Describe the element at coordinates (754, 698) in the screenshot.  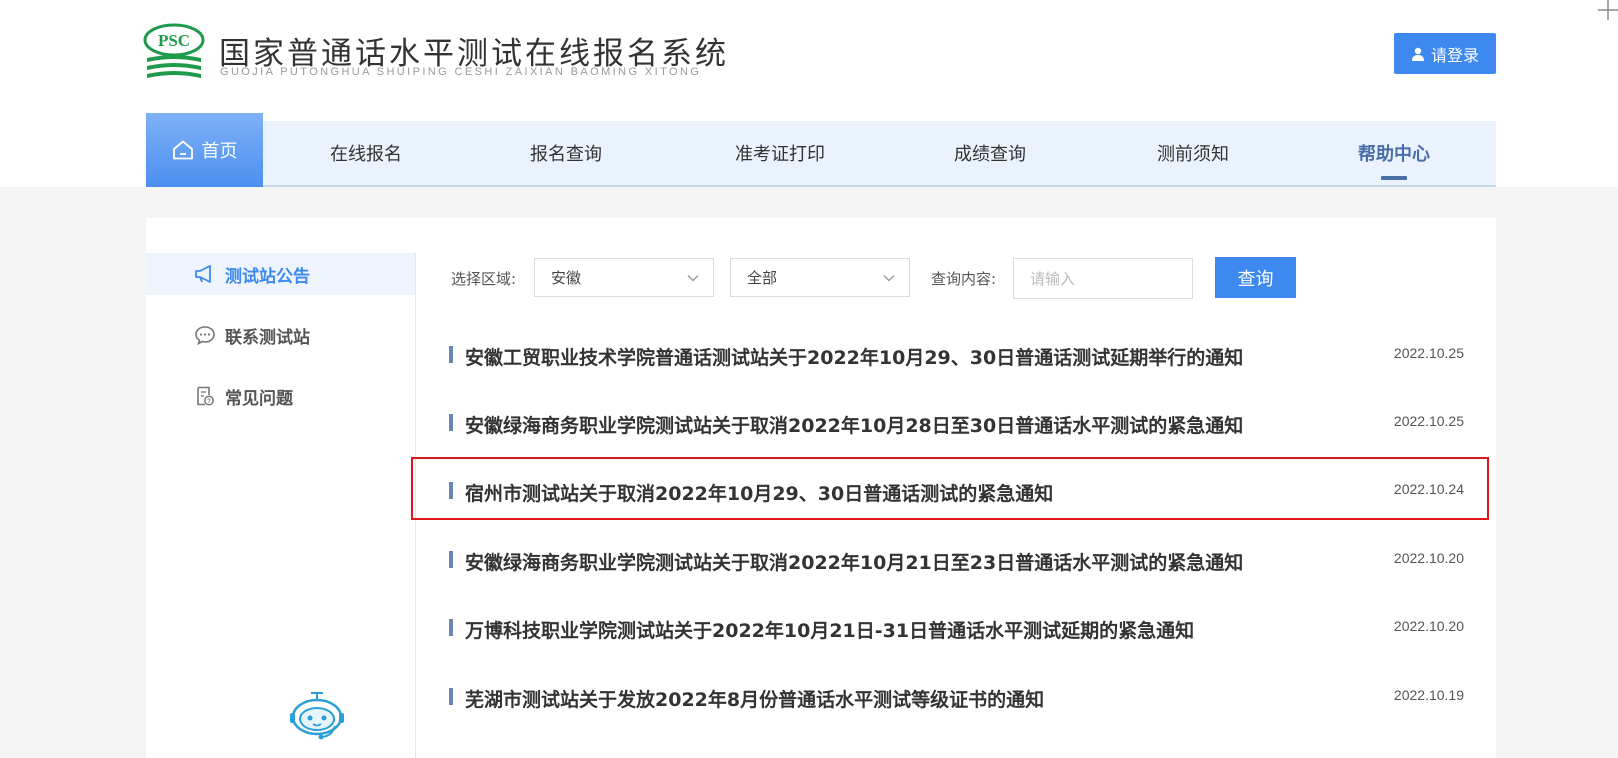
I see `notice-title: 芜湖市测试站关于发放2022年8月份普通话水平测试等级证书的通知` at that location.